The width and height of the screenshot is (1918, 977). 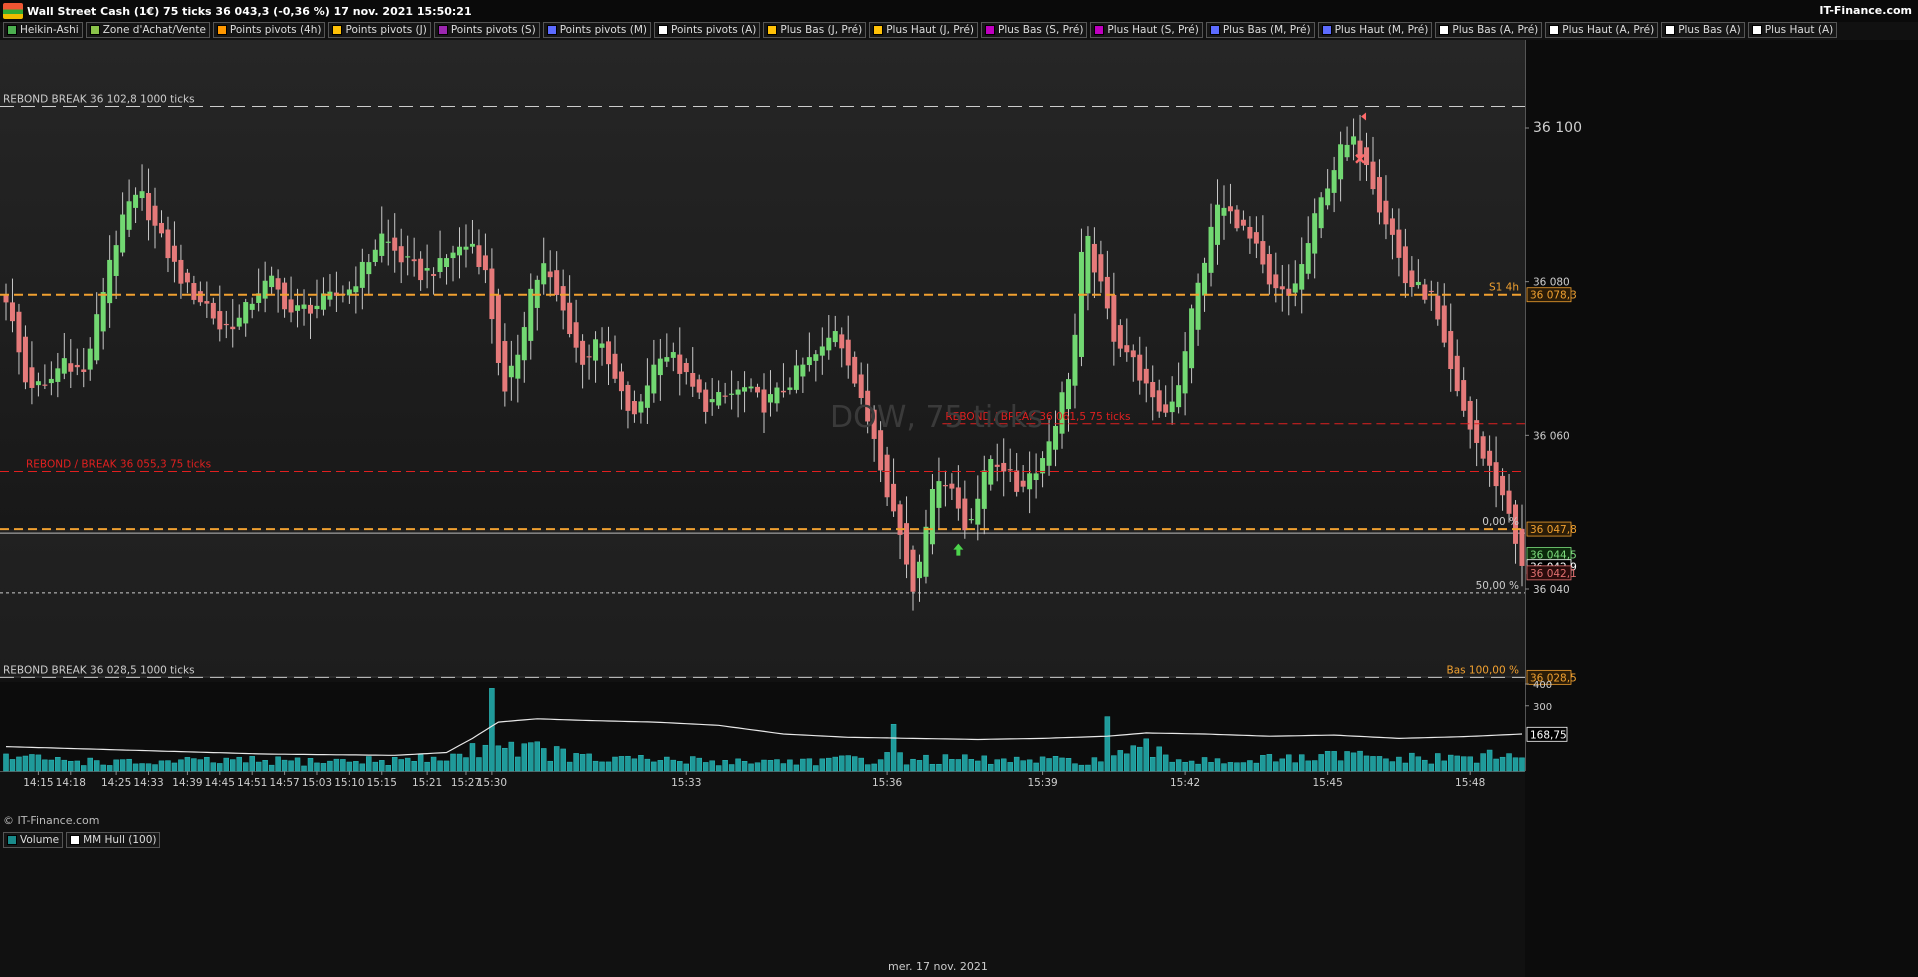 What do you see at coordinates (317, 783) in the screenshot?
I see `time-tick-label: 15:03` at bounding box center [317, 783].